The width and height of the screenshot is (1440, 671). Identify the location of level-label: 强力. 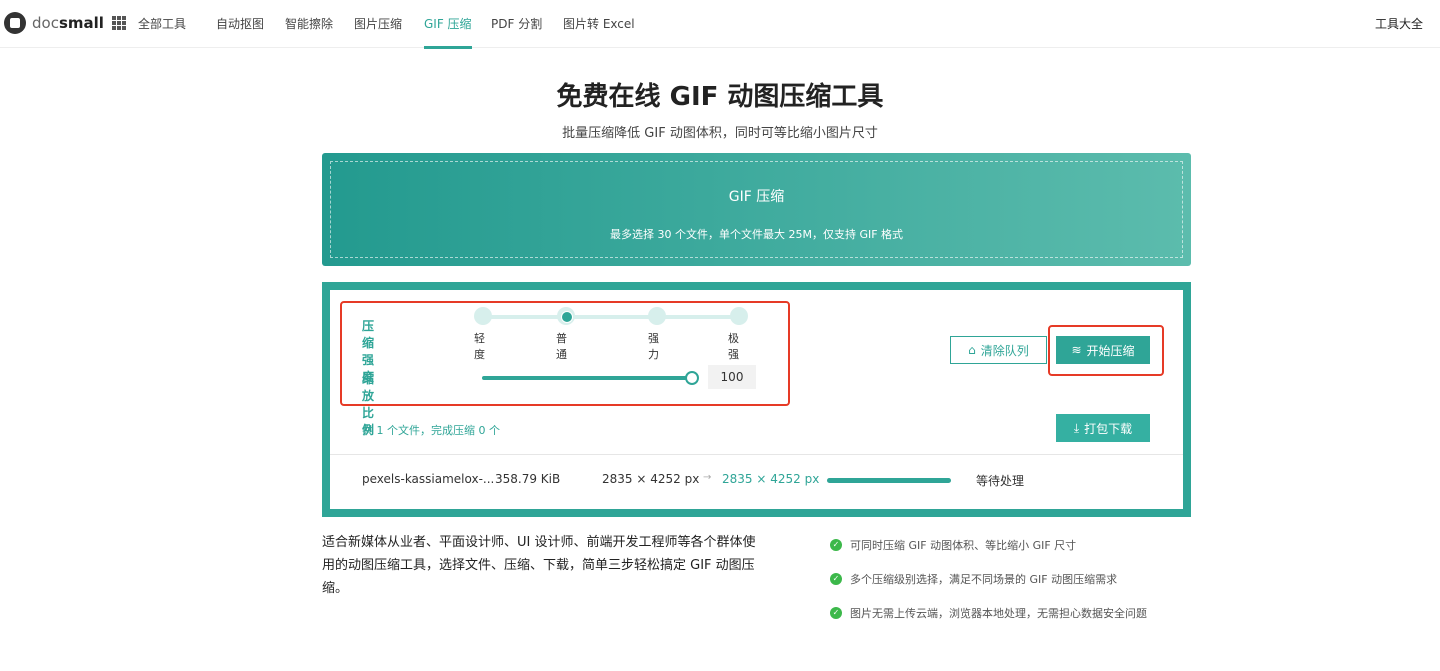
(653, 346).